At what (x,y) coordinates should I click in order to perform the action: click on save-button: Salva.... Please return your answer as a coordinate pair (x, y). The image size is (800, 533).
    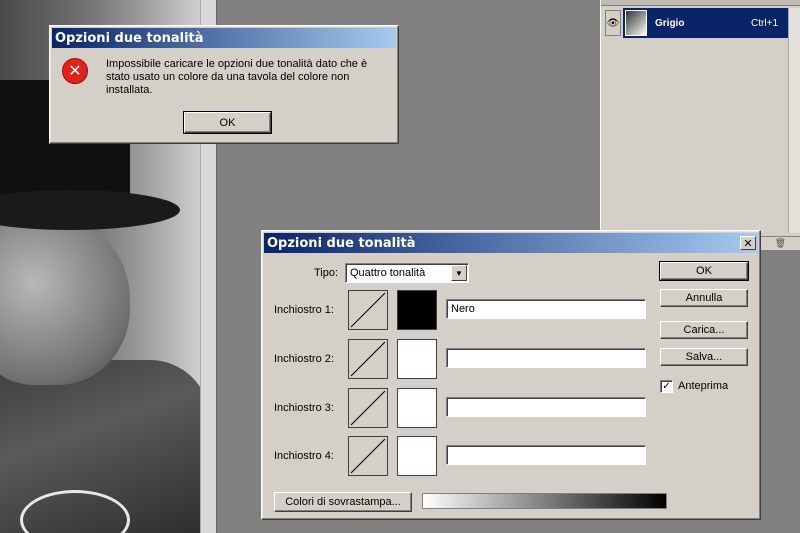
    Looking at the image, I should click on (704, 357).